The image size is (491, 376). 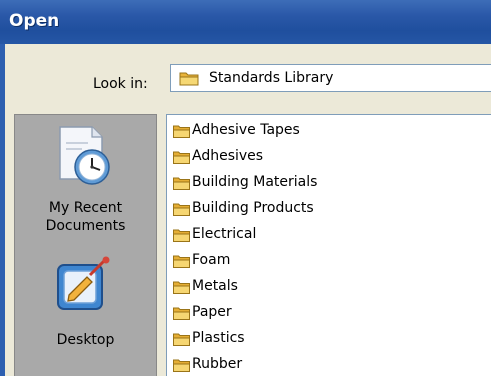 I want to click on recent-documents-icon, so click(x=84, y=155).